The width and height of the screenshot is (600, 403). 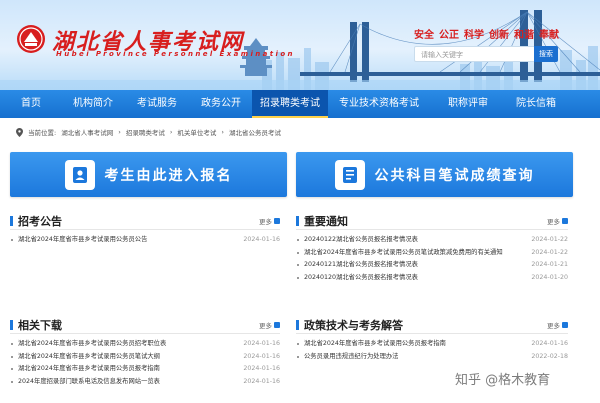 What do you see at coordinates (31, 104) in the screenshot?
I see `nav-item-home: 首页` at bounding box center [31, 104].